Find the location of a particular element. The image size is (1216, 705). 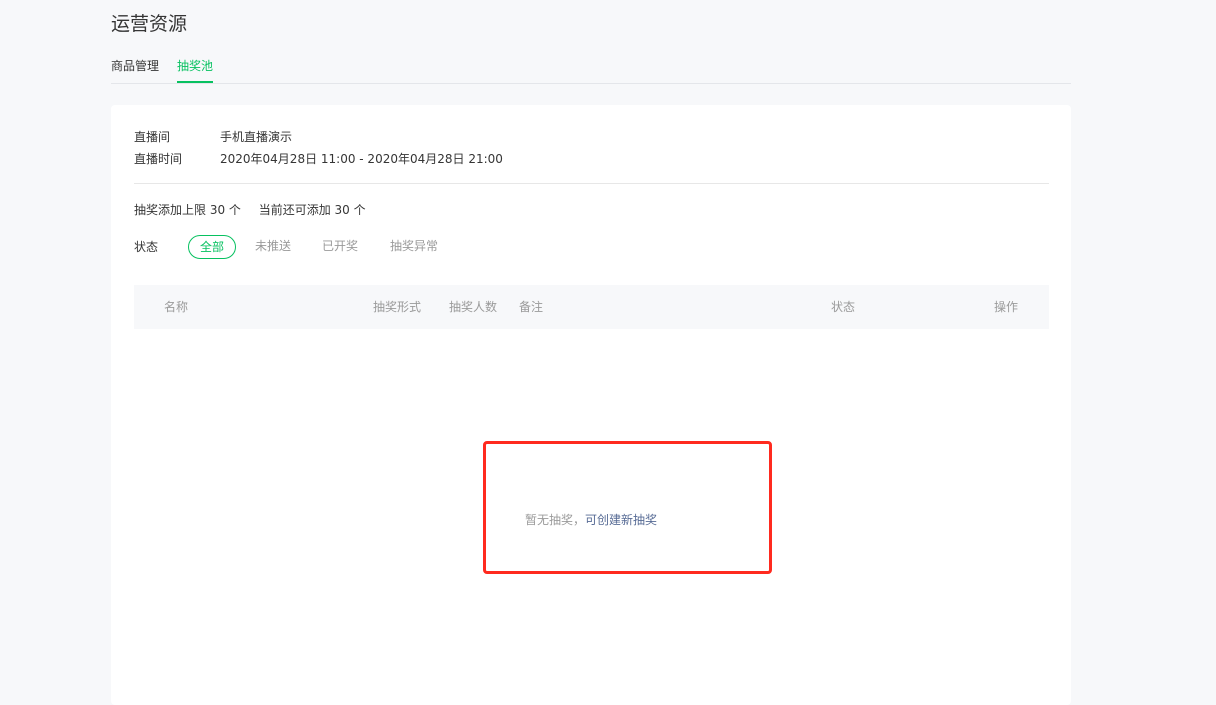

column-lottery-type: 抽奖形式 is located at coordinates (397, 307).